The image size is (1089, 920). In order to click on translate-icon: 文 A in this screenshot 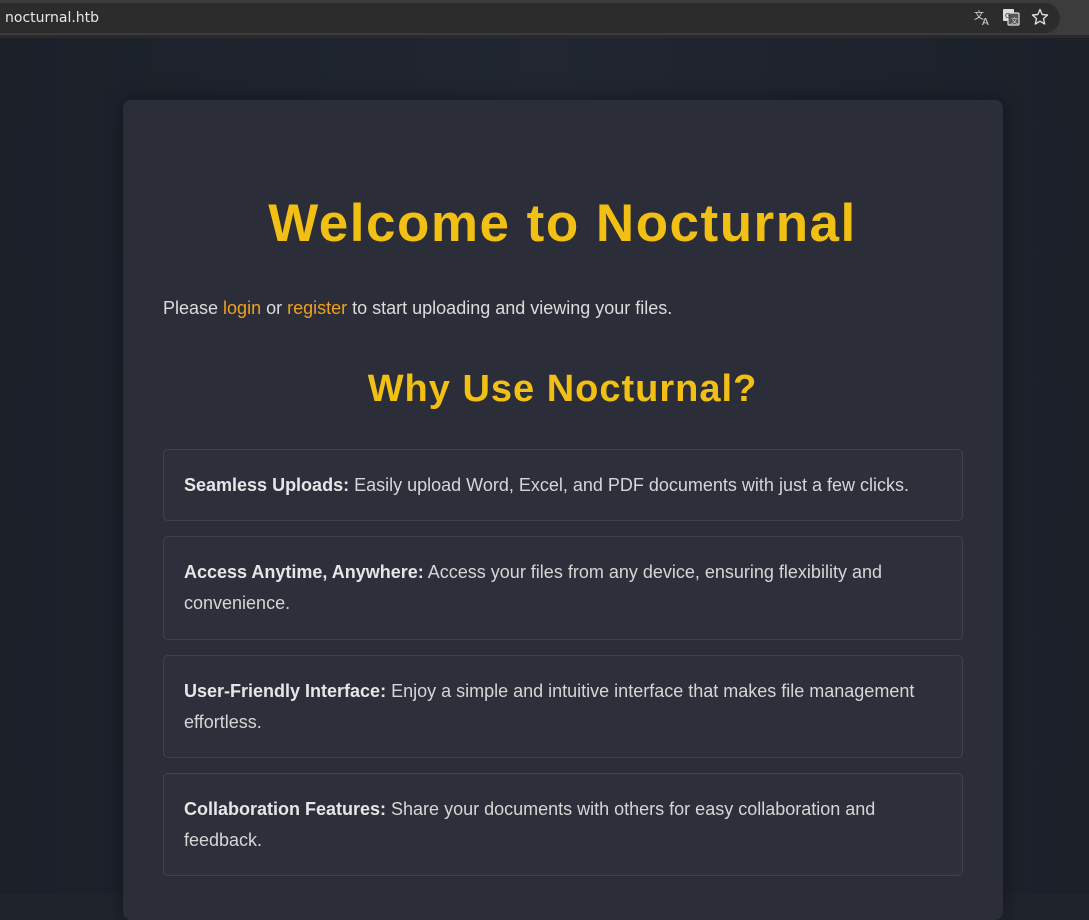, I will do `click(983, 17)`.